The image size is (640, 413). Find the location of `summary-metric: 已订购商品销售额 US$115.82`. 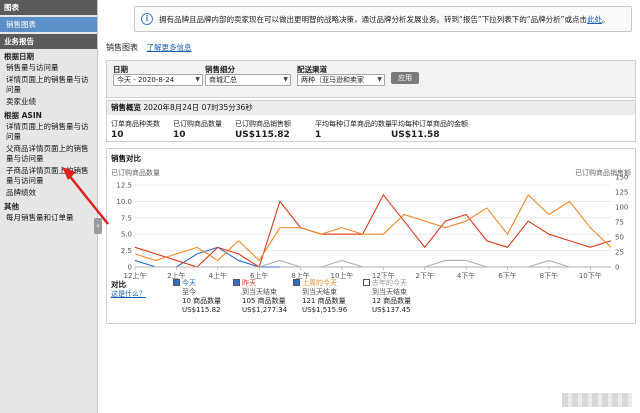

summary-metric: 已订购商品销售额 US$115.82 is located at coordinates (263, 129).